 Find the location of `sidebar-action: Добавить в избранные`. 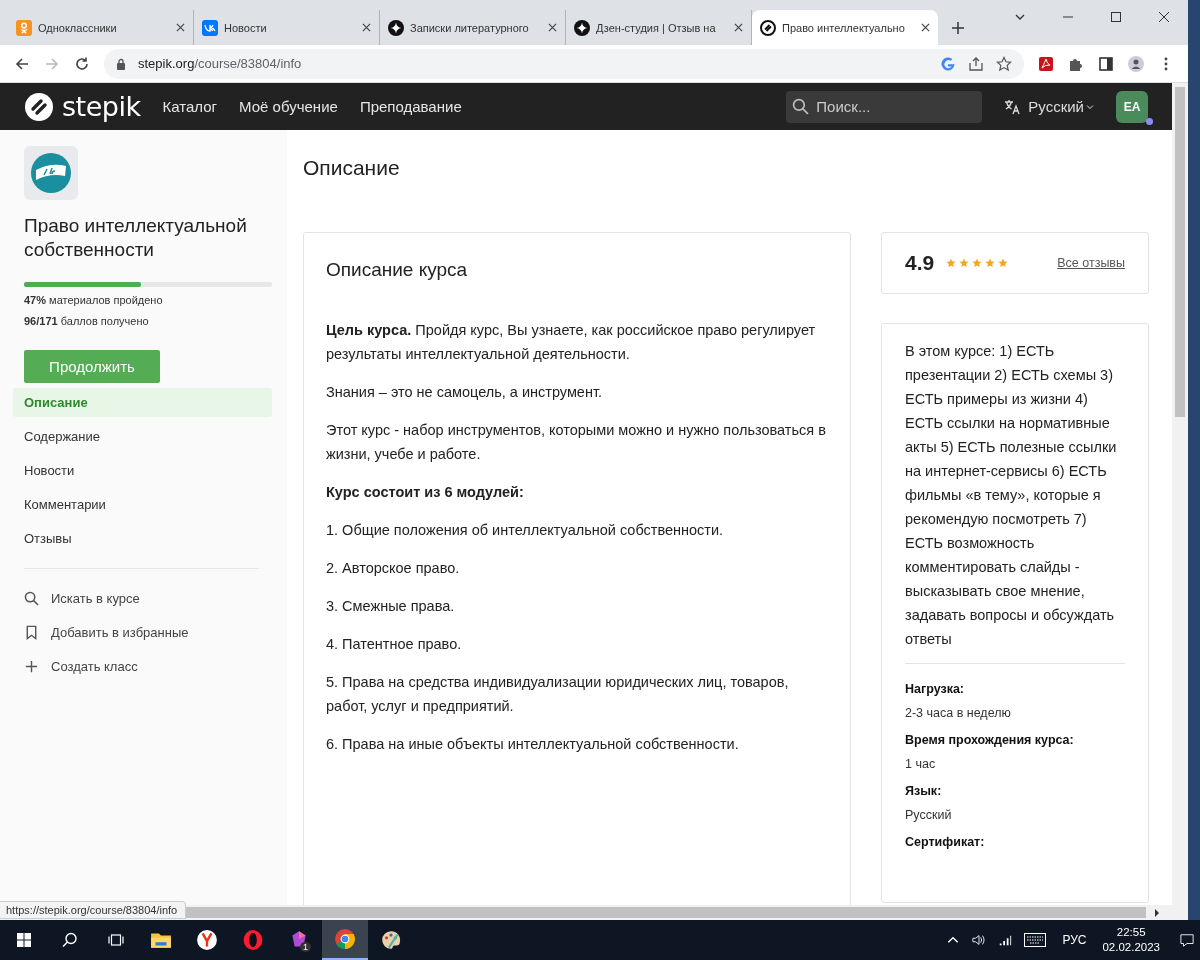

sidebar-action: Добавить в избранные is located at coordinates (120, 632).